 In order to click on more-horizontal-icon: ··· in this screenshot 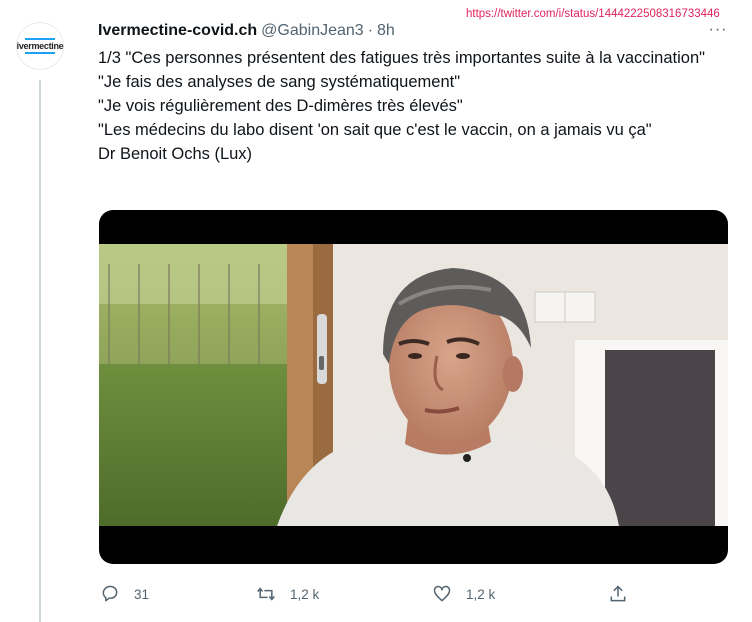, I will do `click(718, 29)`.